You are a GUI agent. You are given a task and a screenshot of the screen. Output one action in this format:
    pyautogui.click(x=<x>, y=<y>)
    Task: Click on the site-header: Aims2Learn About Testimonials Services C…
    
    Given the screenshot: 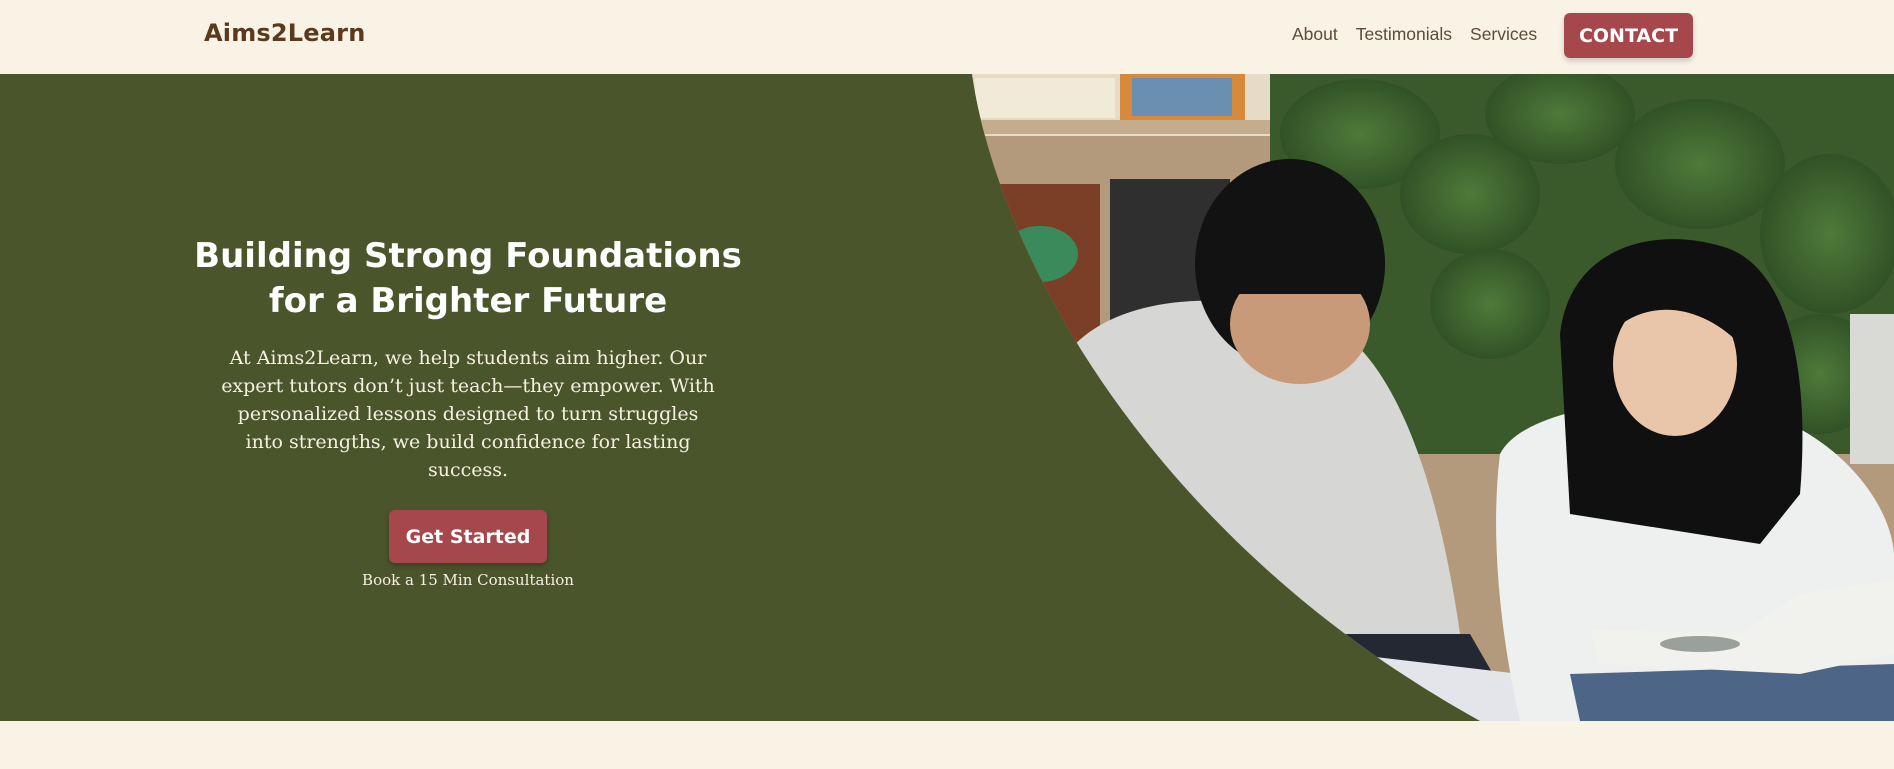 What is the action you would take?
    pyautogui.click(x=947, y=37)
    